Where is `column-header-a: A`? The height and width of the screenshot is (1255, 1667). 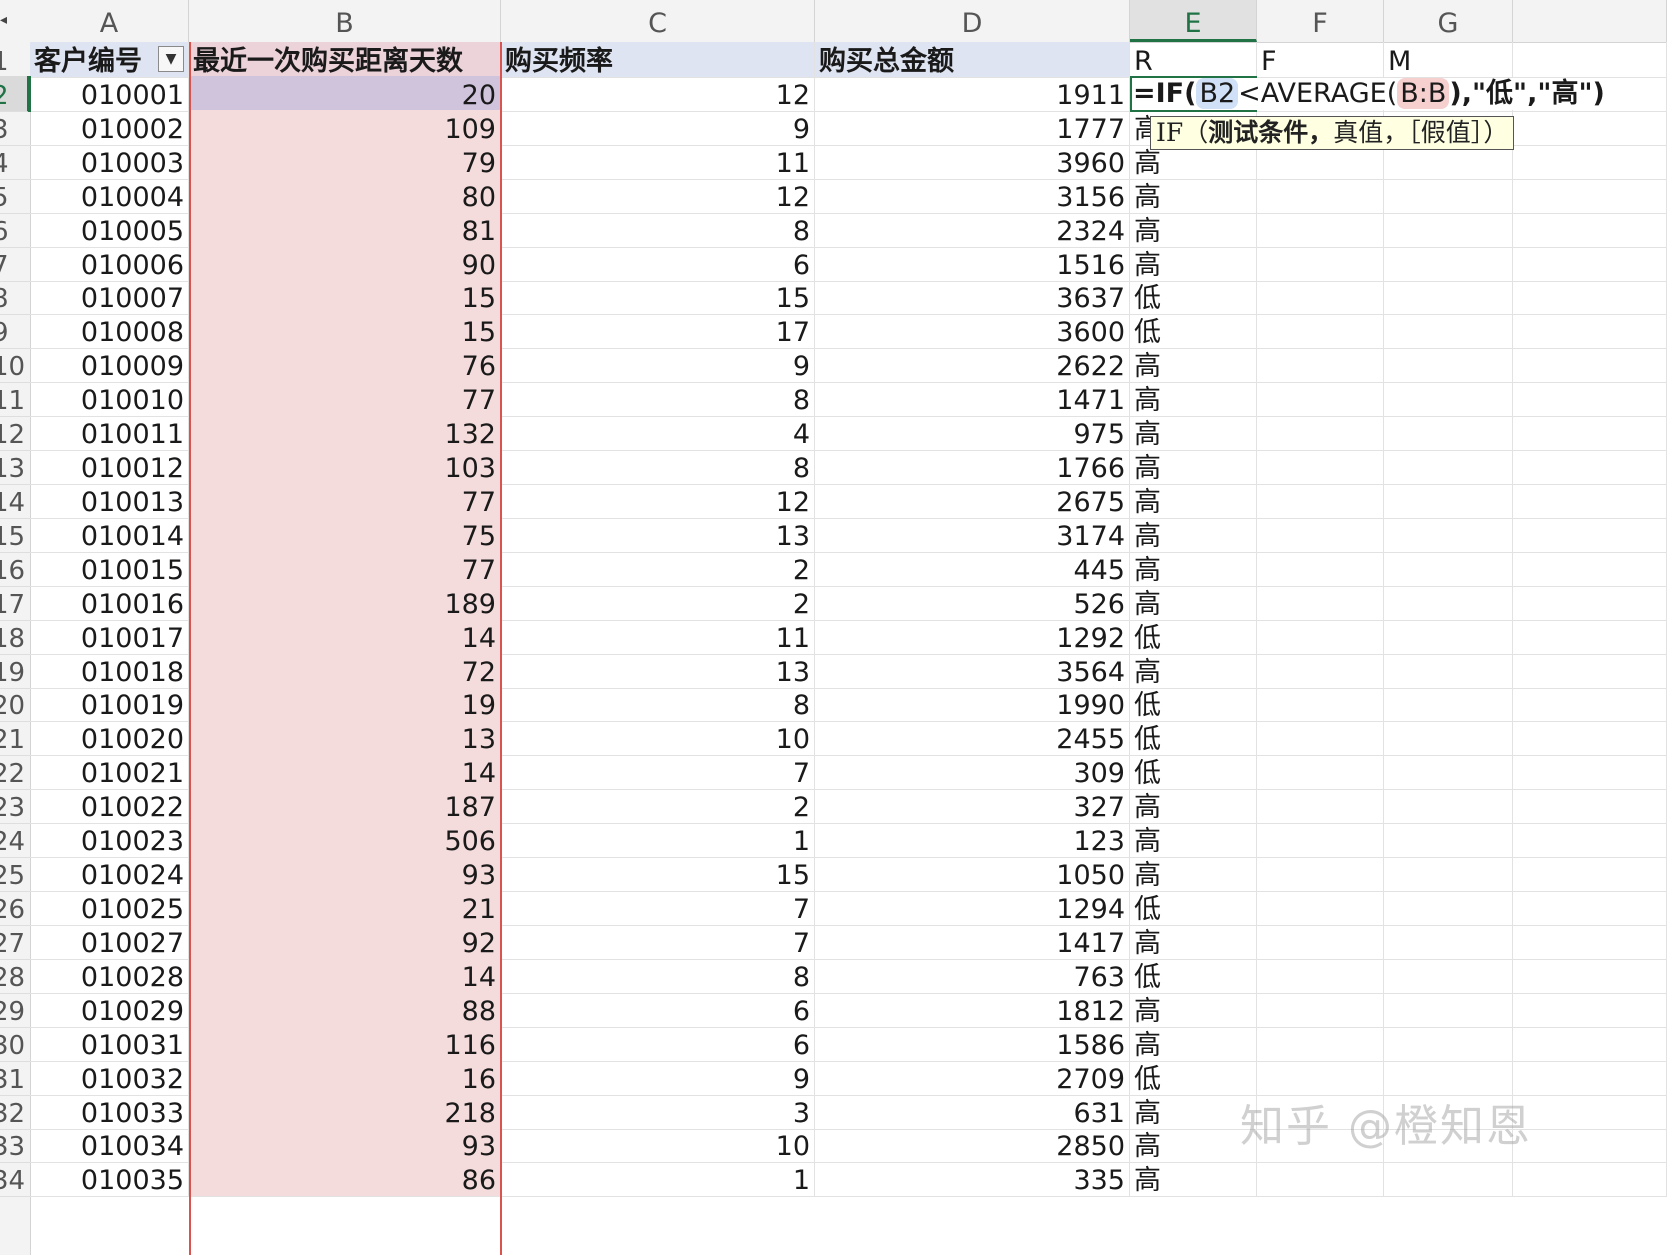 column-header-a: A is located at coordinates (109, 21).